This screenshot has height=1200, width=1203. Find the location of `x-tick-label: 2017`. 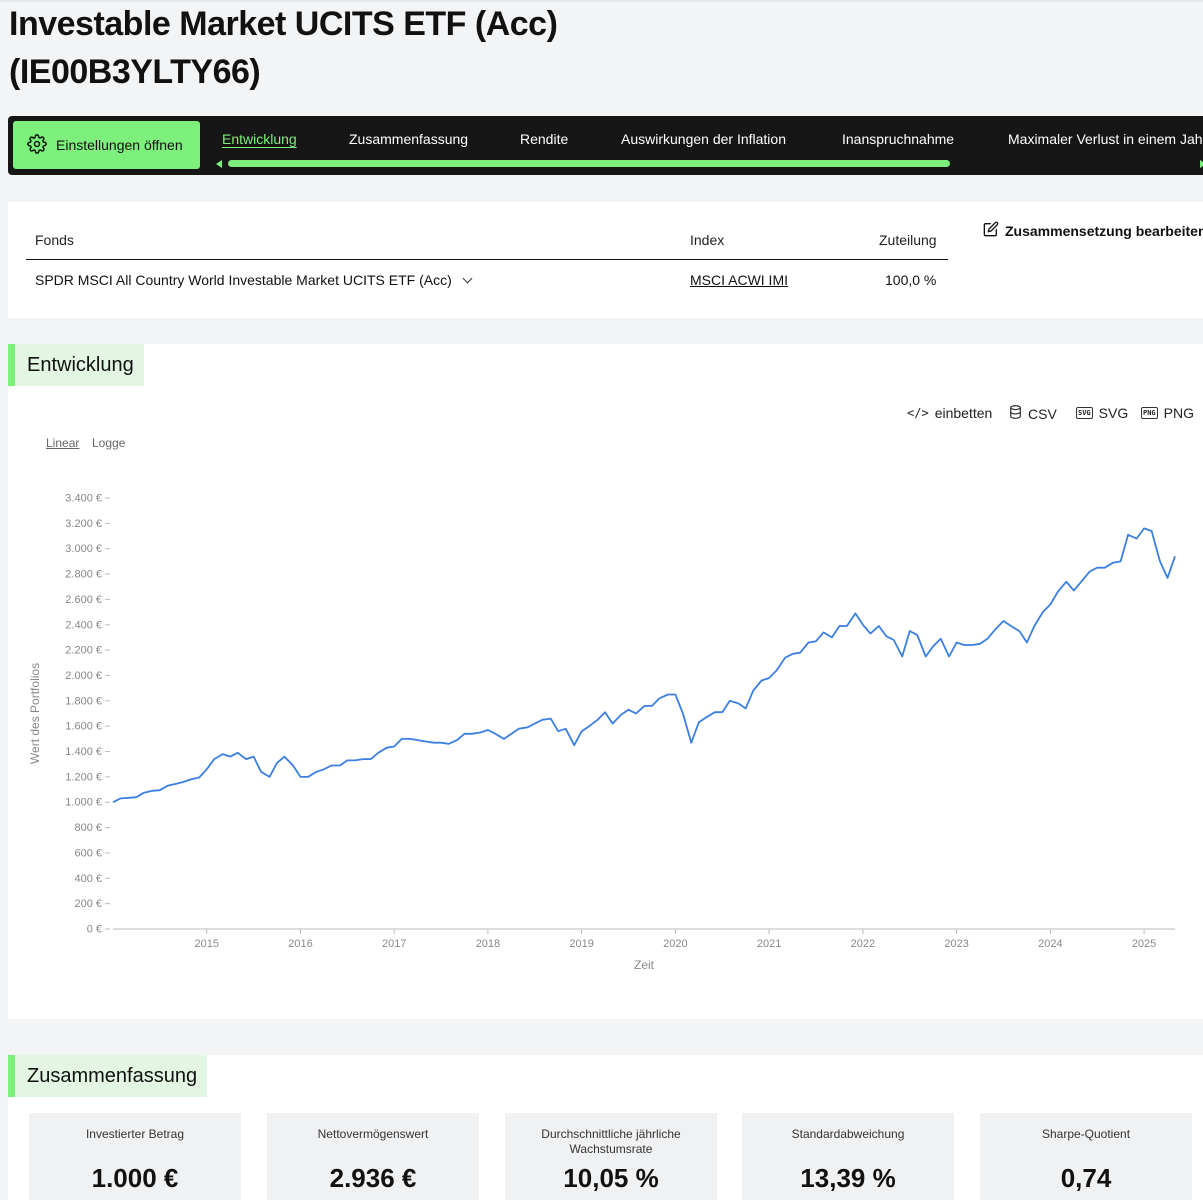

x-tick-label: 2017 is located at coordinates (394, 944).